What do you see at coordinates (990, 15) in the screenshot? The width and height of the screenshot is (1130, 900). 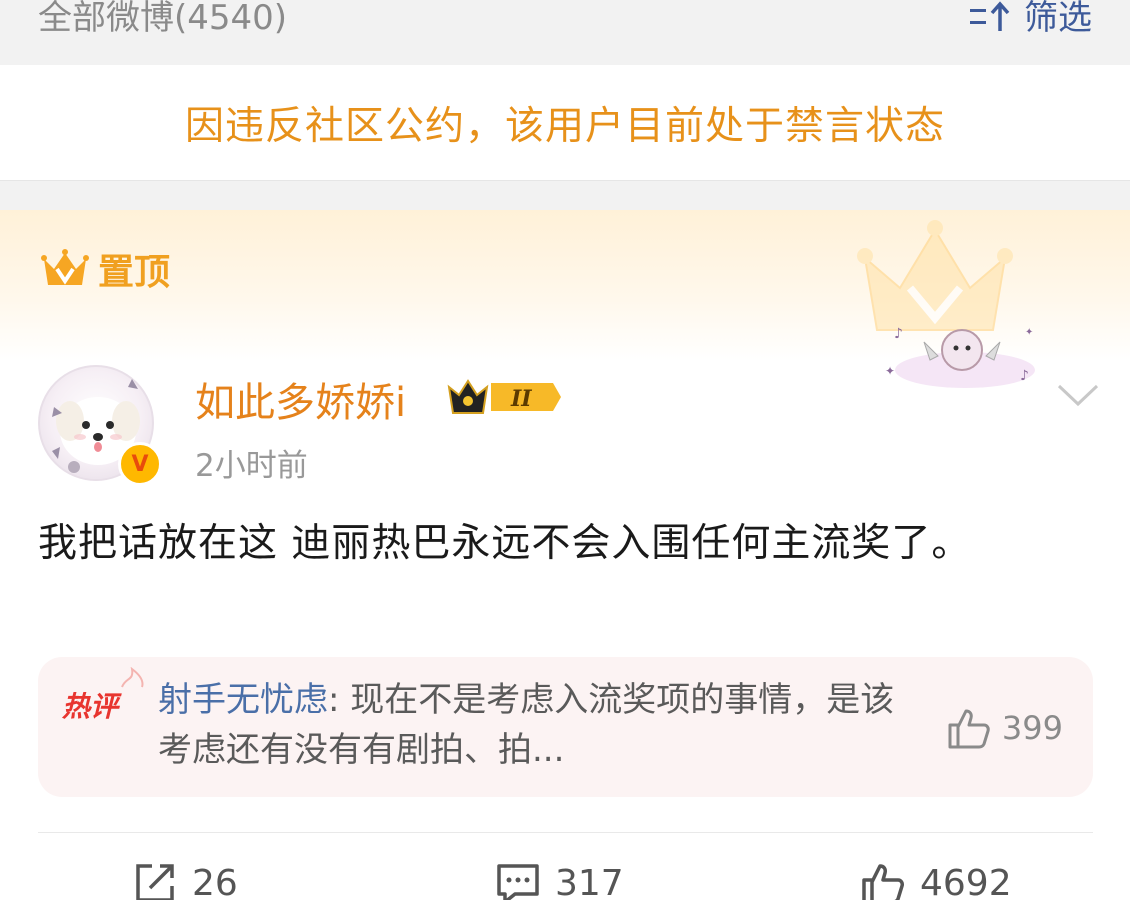 I see `sort-arrow-icon` at bounding box center [990, 15].